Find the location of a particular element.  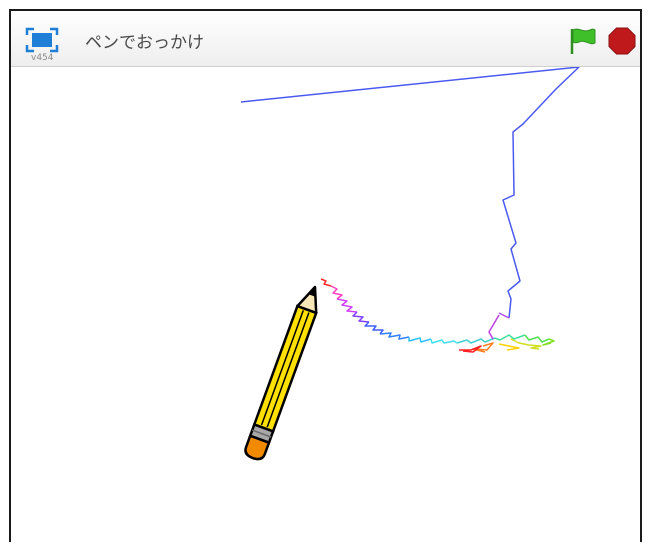

stop-button is located at coordinates (622, 41).